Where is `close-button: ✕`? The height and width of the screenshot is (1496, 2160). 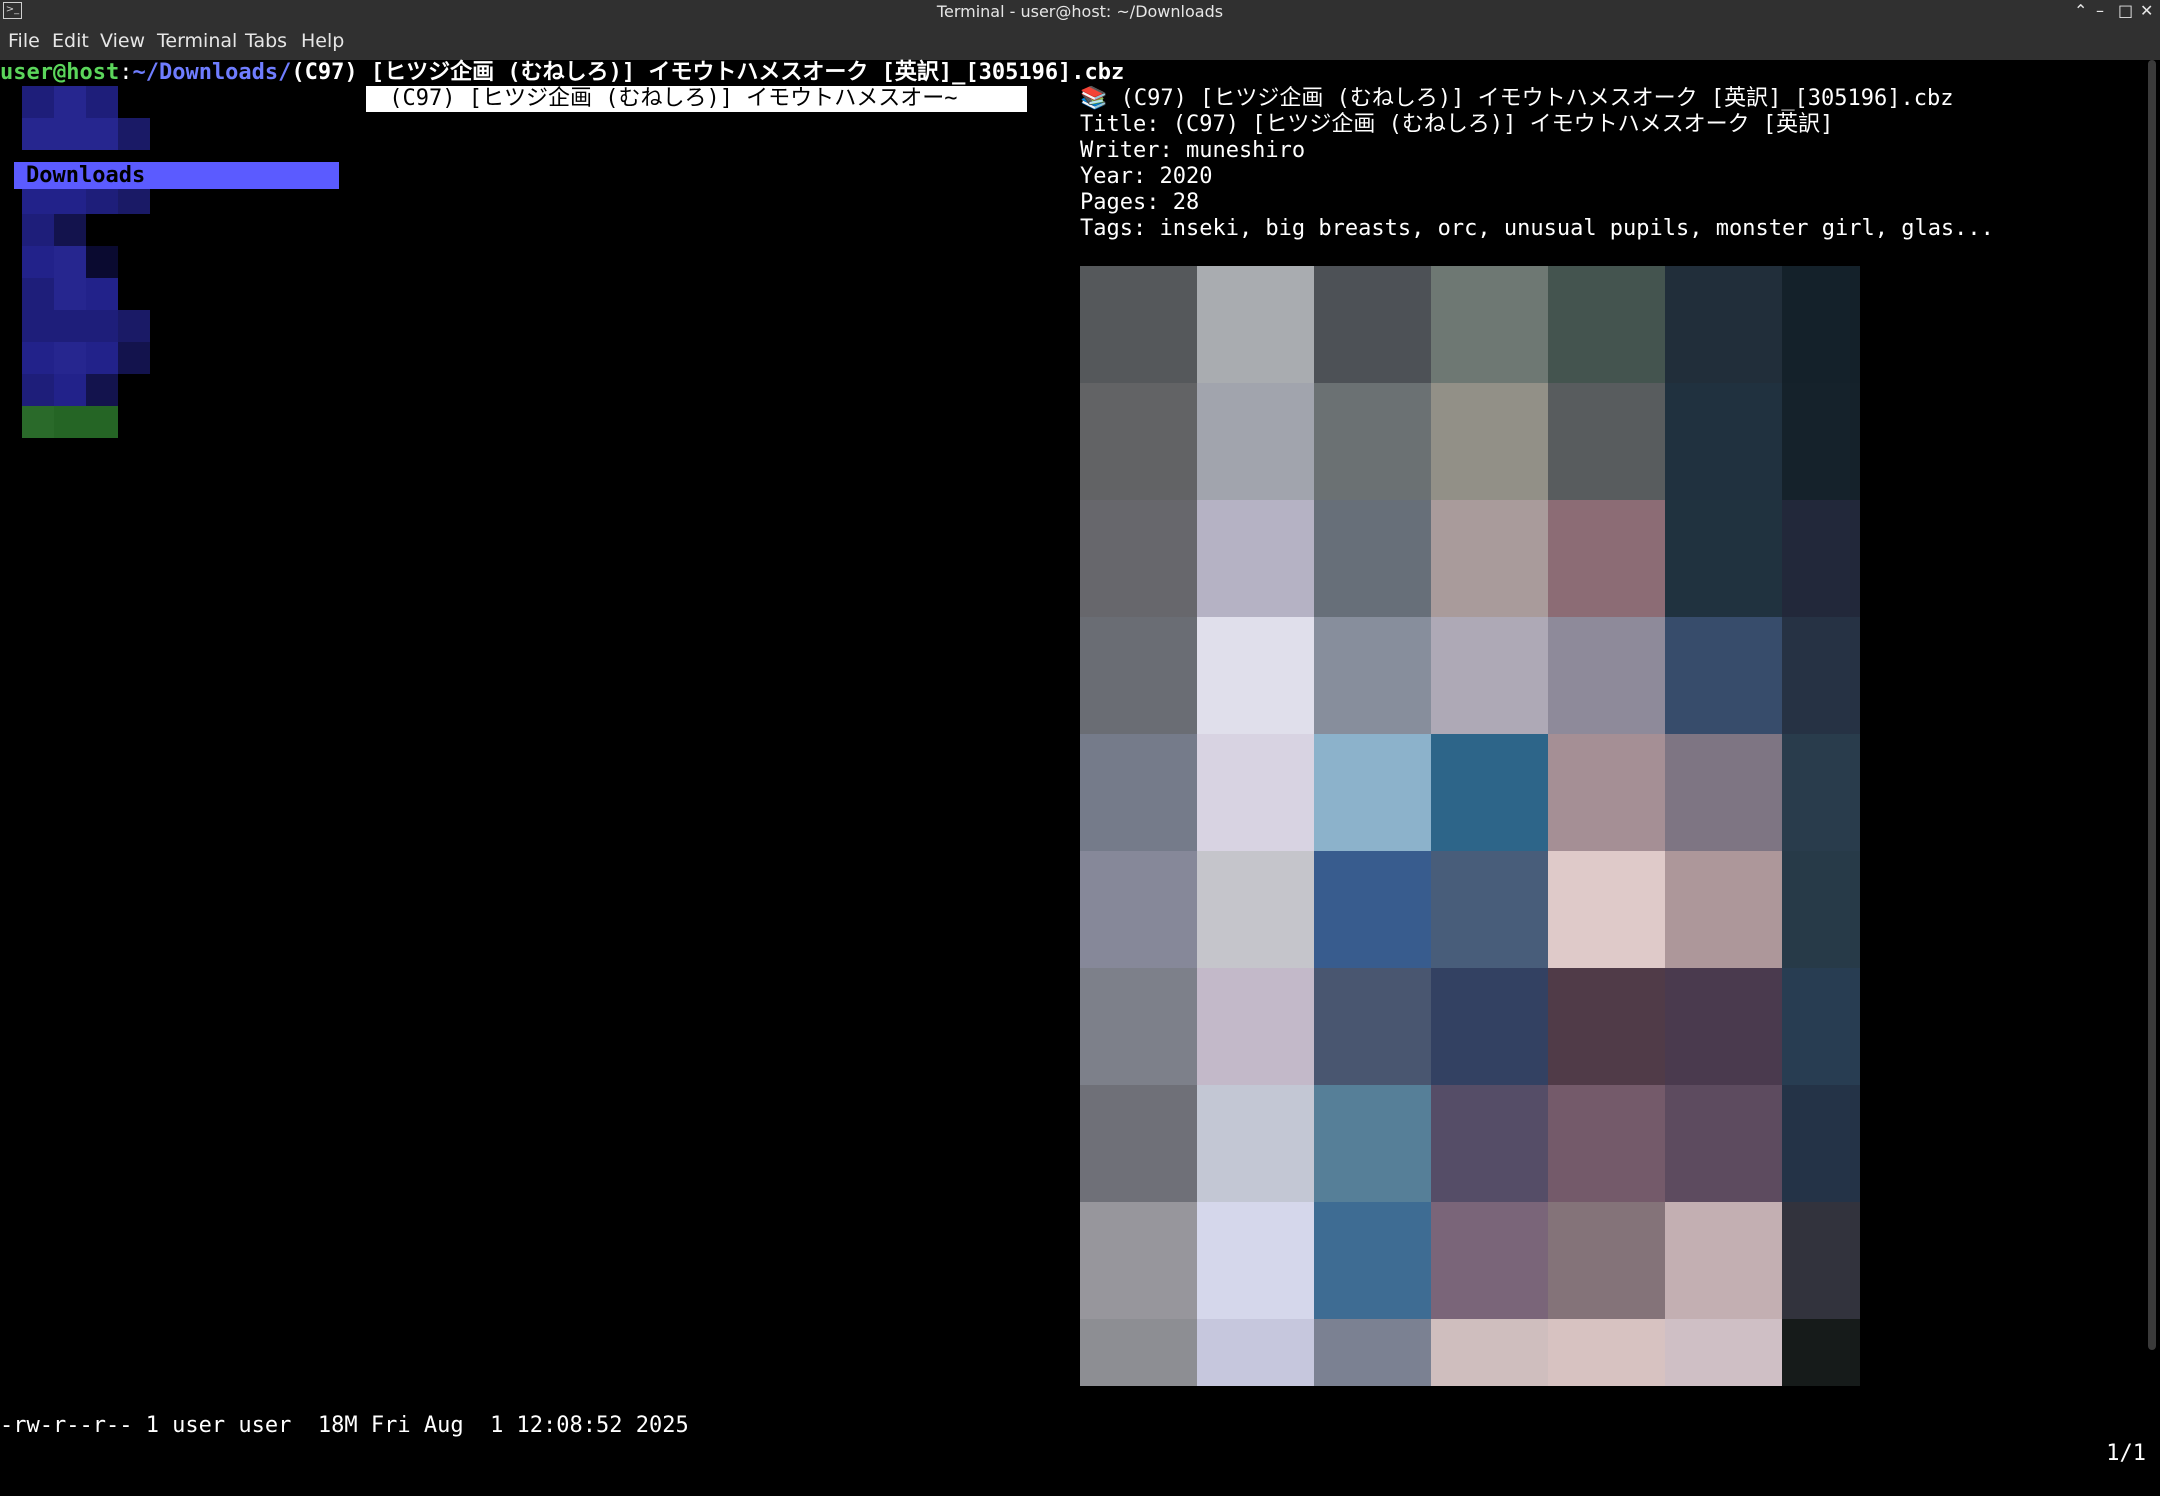 close-button: ✕ is located at coordinates (2146, 11).